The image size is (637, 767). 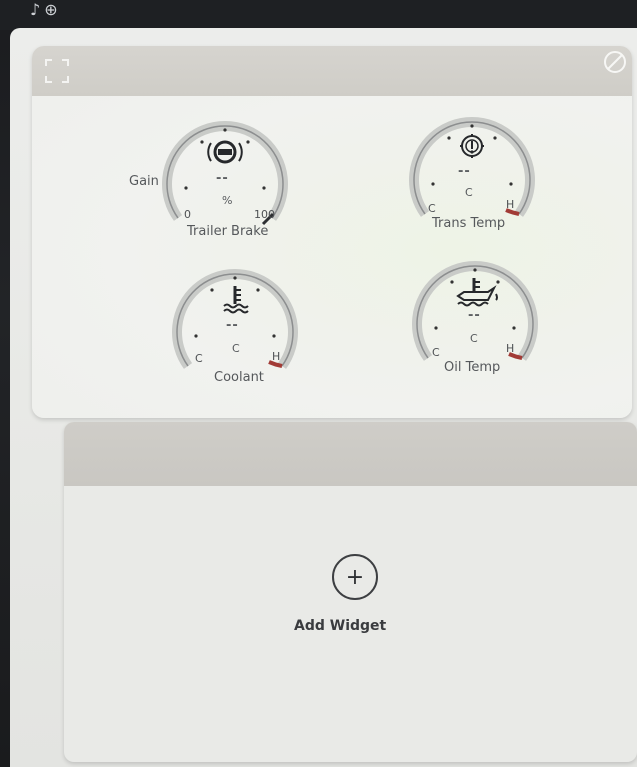 What do you see at coordinates (199, 358) in the screenshot?
I see `coolant-min: C` at bounding box center [199, 358].